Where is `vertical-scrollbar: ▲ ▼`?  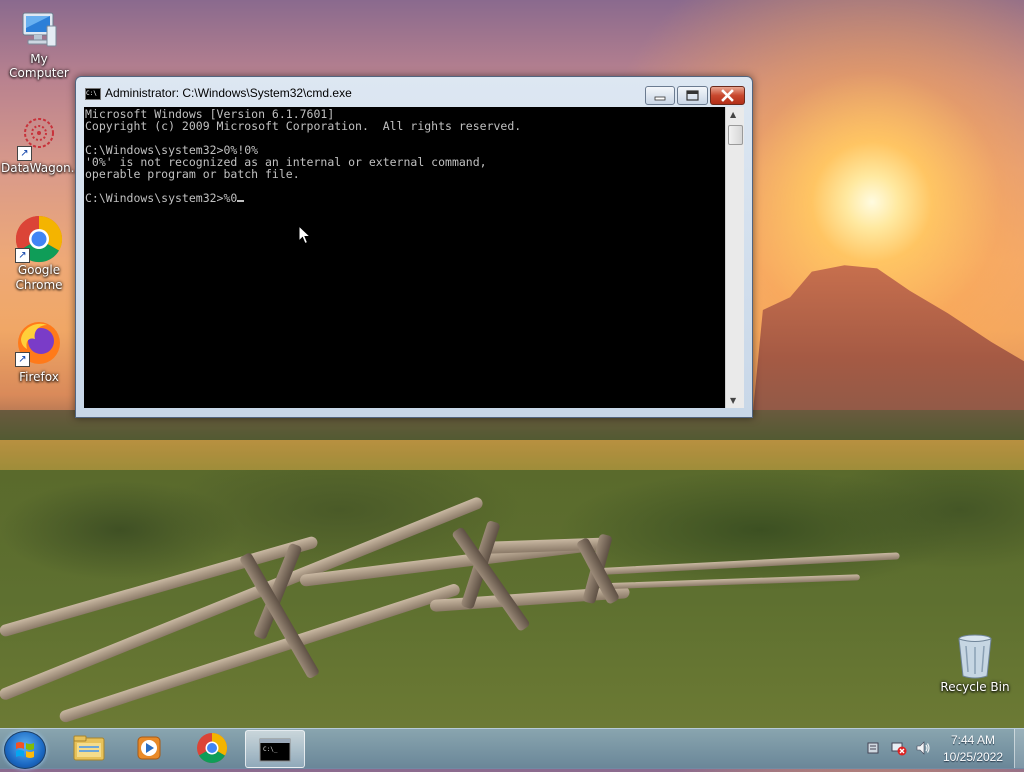 vertical-scrollbar: ▲ ▼ is located at coordinates (734, 257).